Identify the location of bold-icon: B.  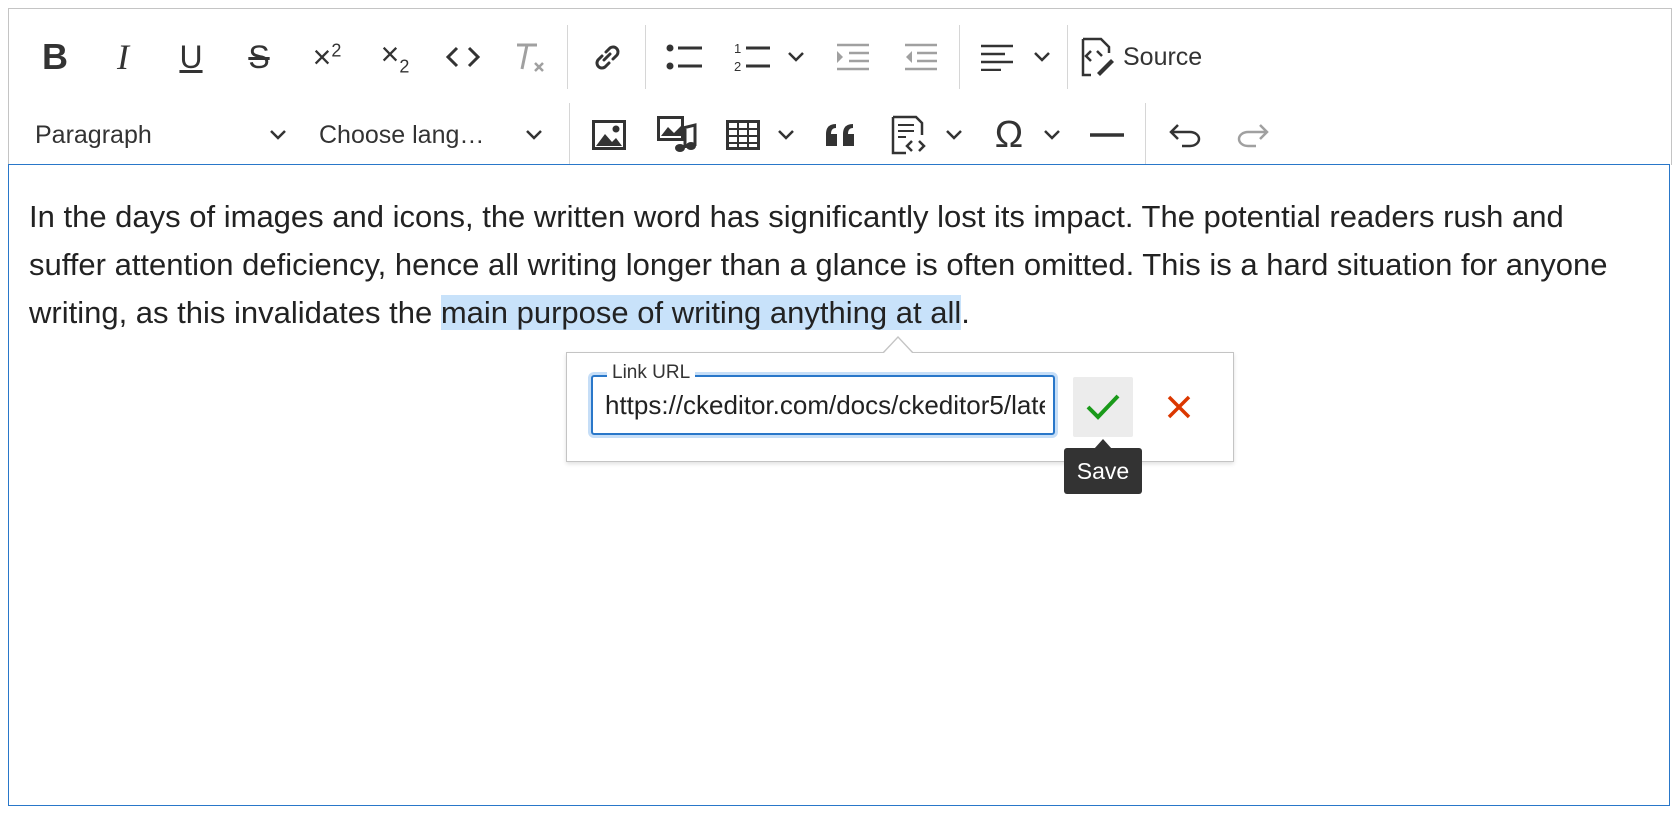
(55, 56).